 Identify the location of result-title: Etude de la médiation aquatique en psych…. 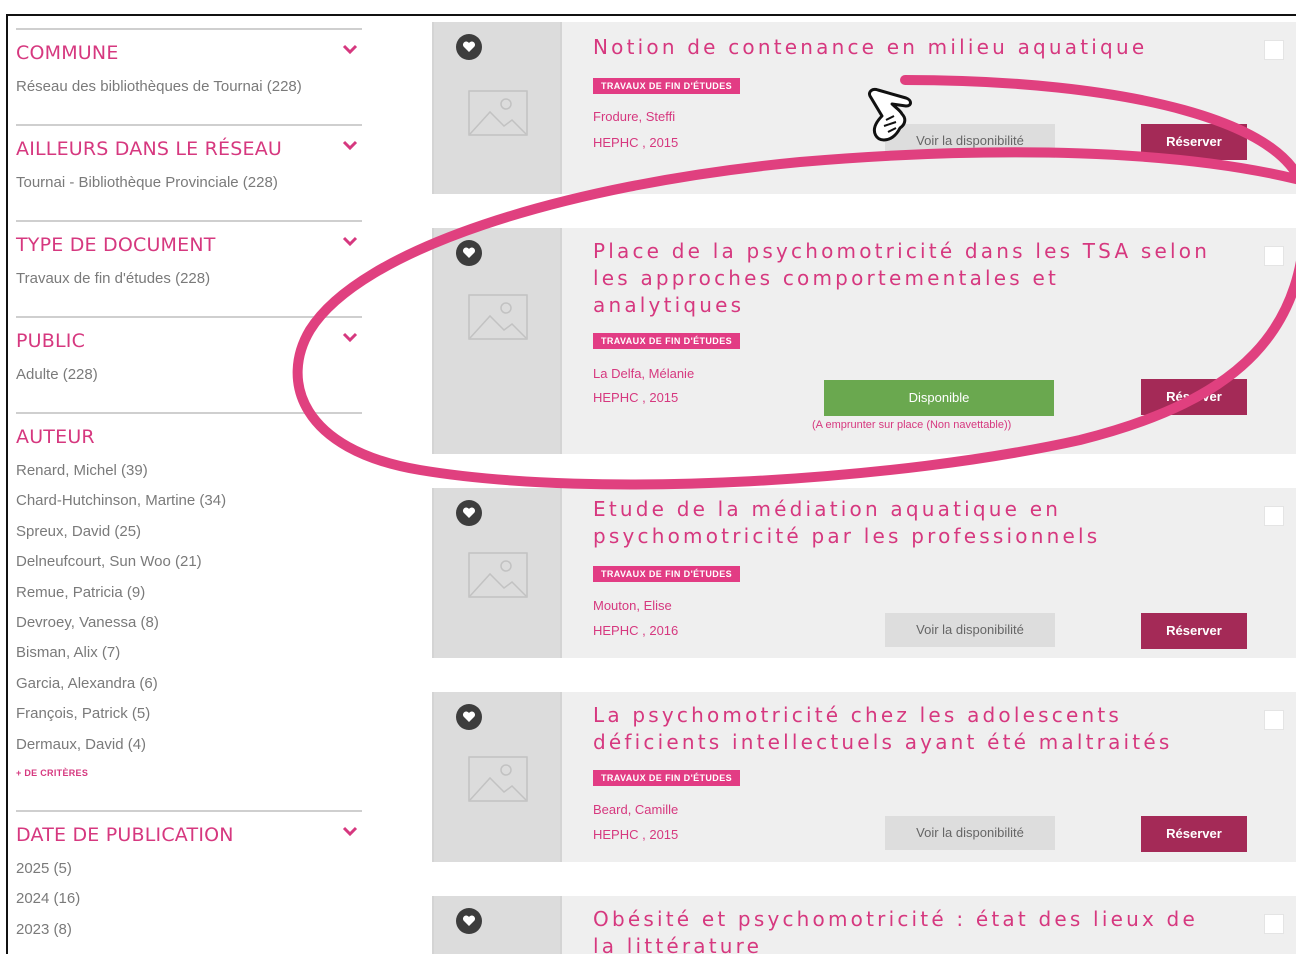
(903, 523).